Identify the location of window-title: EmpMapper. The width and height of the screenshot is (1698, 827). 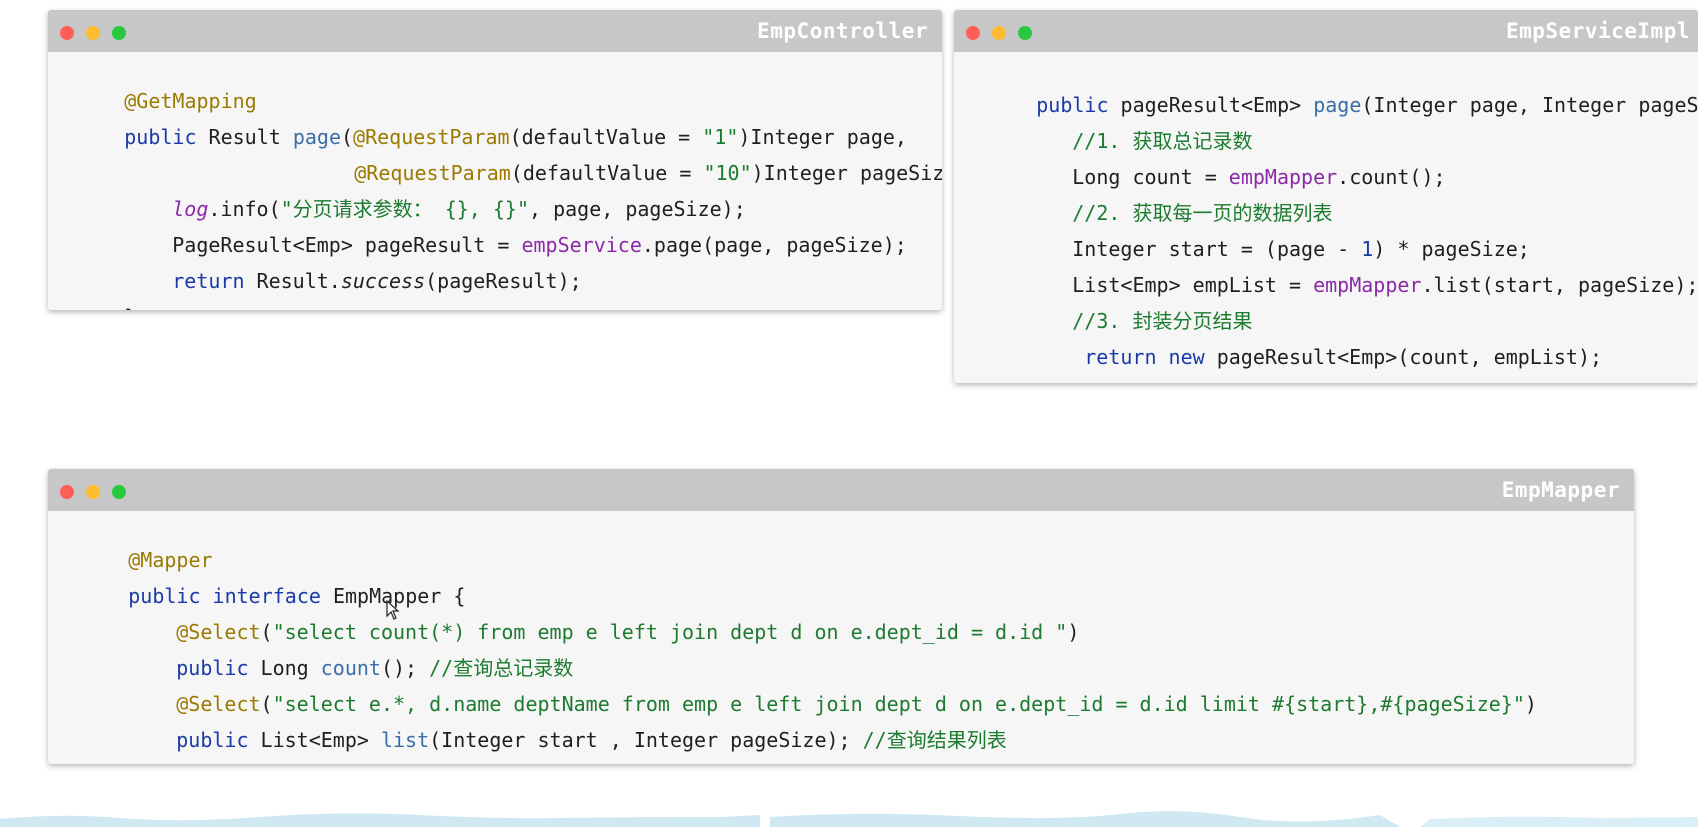
(1560, 490).